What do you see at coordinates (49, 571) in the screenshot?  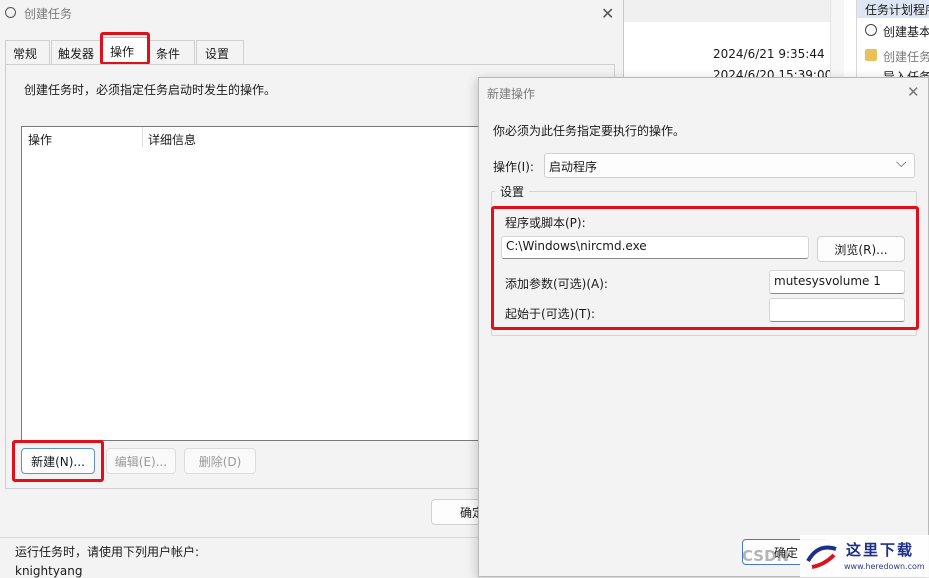 I see `run-as-user: knightyang` at bounding box center [49, 571].